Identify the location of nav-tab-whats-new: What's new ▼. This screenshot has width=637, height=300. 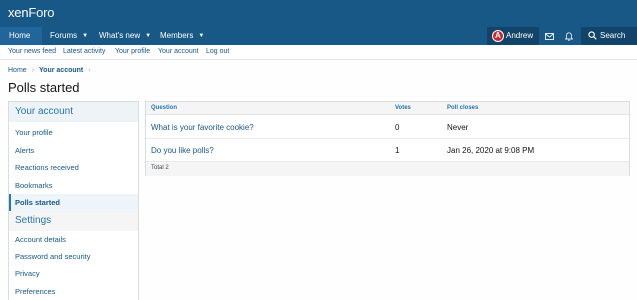
(125, 36).